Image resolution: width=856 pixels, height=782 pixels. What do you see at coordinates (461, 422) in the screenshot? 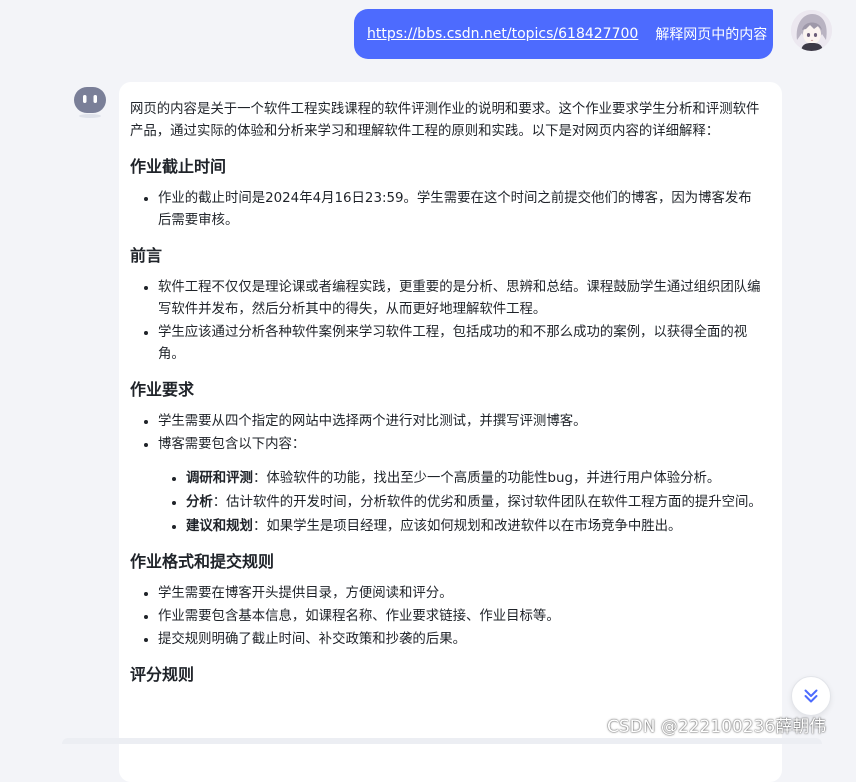
I see `list-item: 学生需要从四个指定的网站中选择两个进行对比测试，并撰写评测博客。` at bounding box center [461, 422].